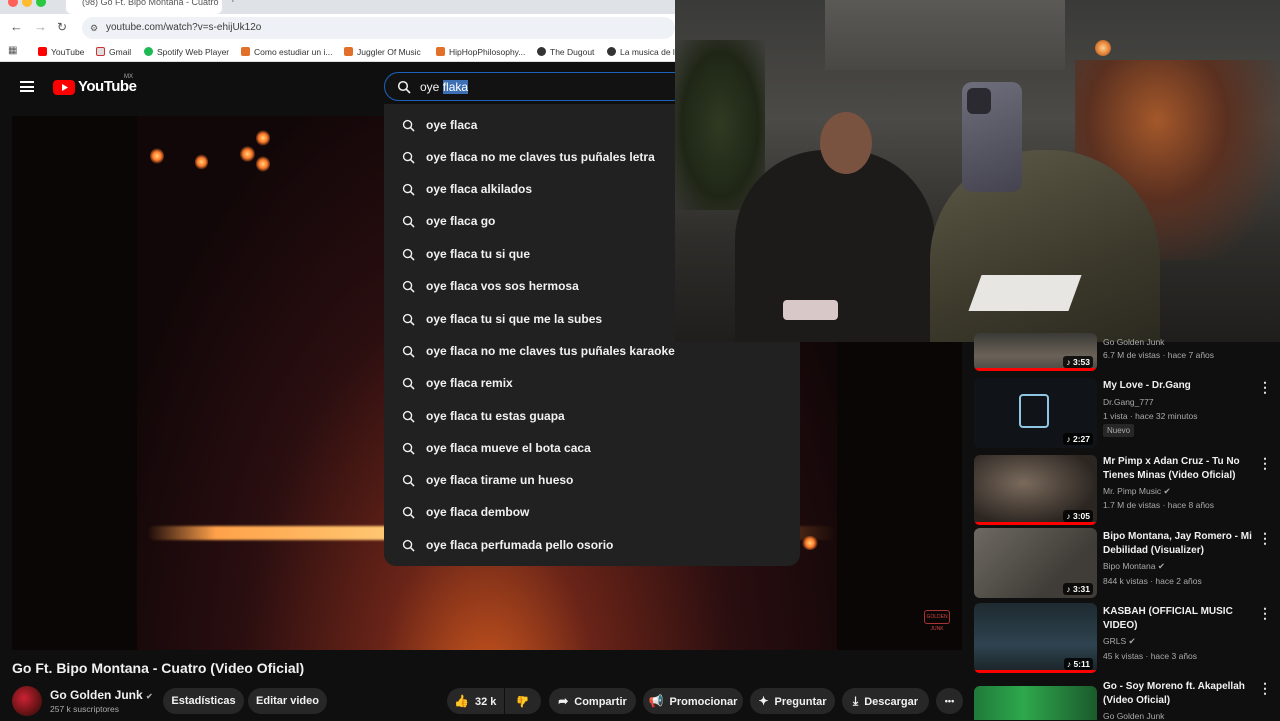 The height and width of the screenshot is (721, 1280). I want to click on stats-button: Estadísticas, so click(203, 701).